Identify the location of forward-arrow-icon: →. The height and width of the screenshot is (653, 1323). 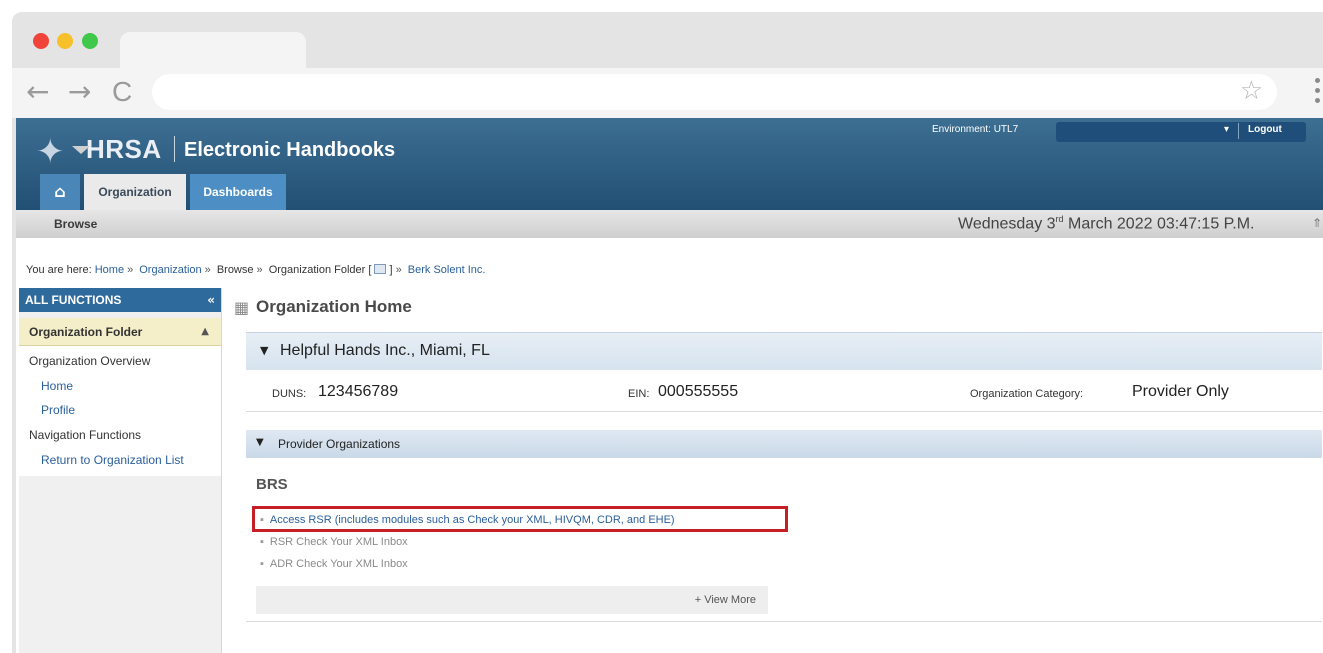
(79, 92).